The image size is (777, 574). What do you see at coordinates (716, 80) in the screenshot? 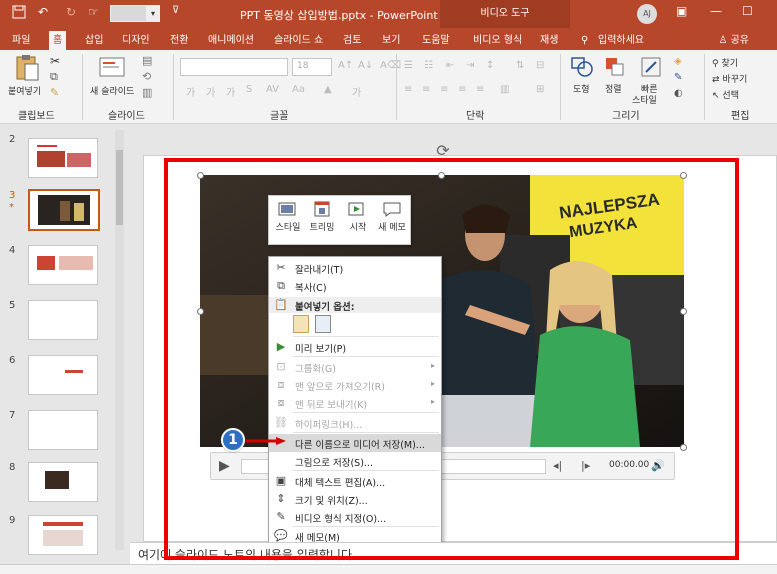
I see `replace-icon: ⇄` at bounding box center [716, 80].